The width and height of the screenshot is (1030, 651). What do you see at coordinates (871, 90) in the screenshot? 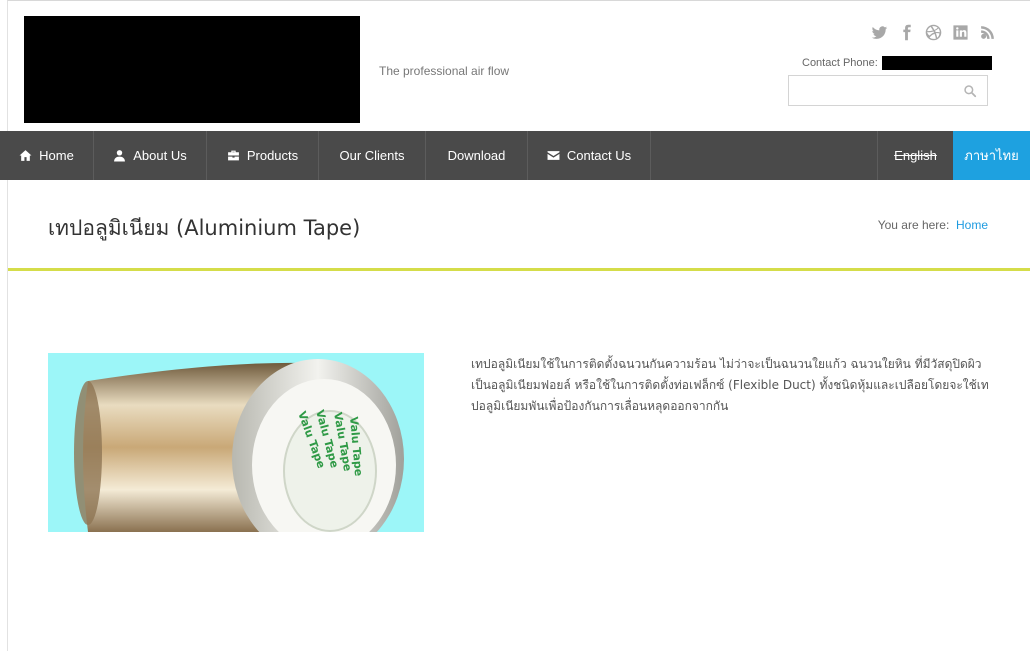
I see `search-input` at bounding box center [871, 90].